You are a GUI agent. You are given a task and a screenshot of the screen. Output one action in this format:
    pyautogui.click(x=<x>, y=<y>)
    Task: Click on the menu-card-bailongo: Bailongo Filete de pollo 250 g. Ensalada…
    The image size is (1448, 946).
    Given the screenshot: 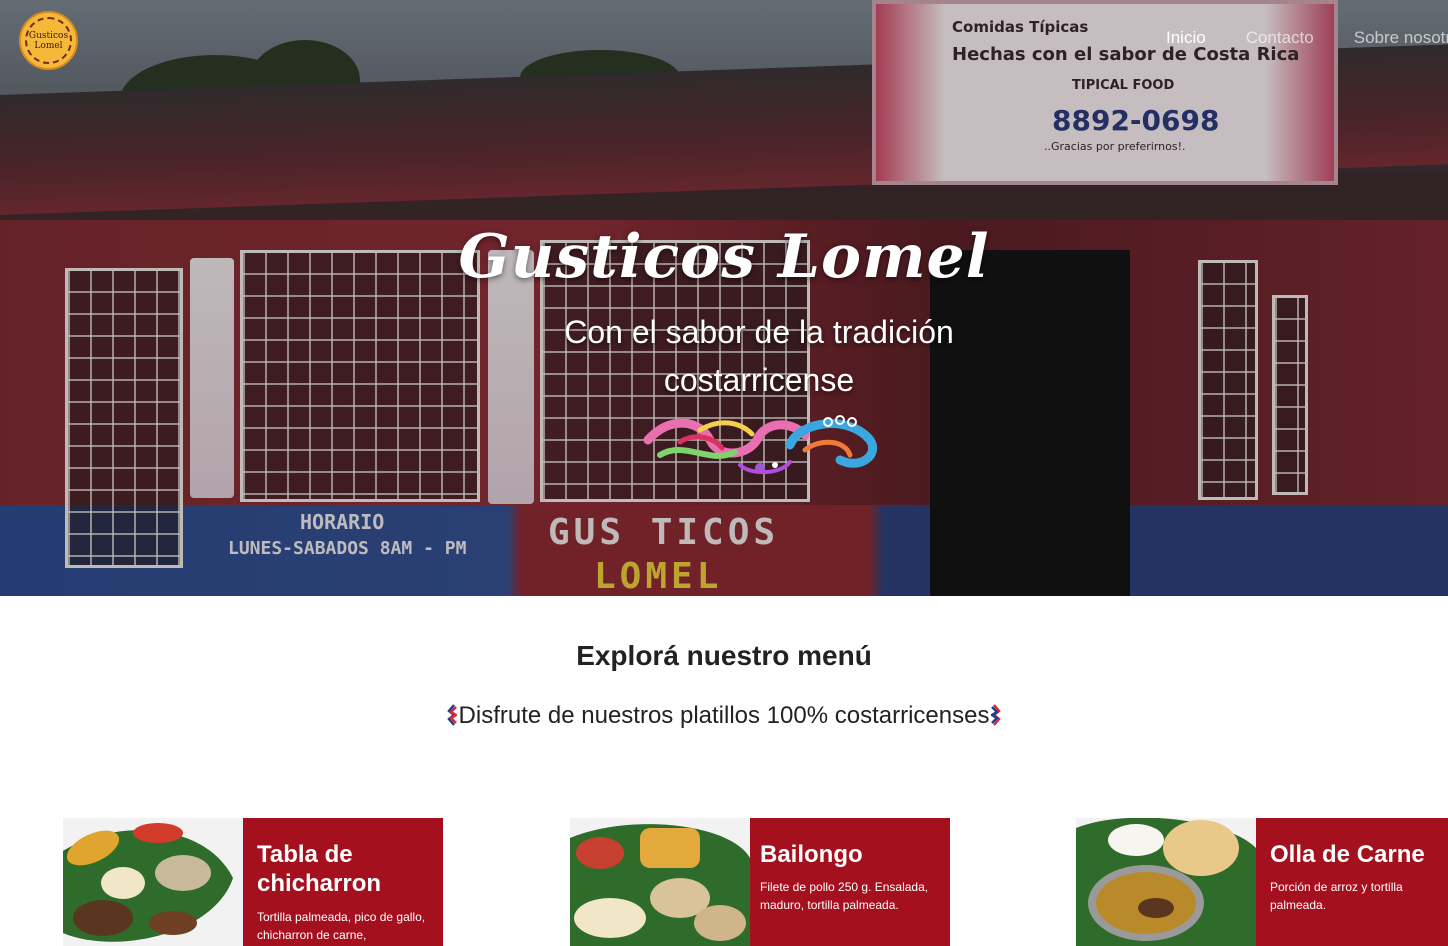 What is the action you would take?
    pyautogui.click(x=760, y=882)
    